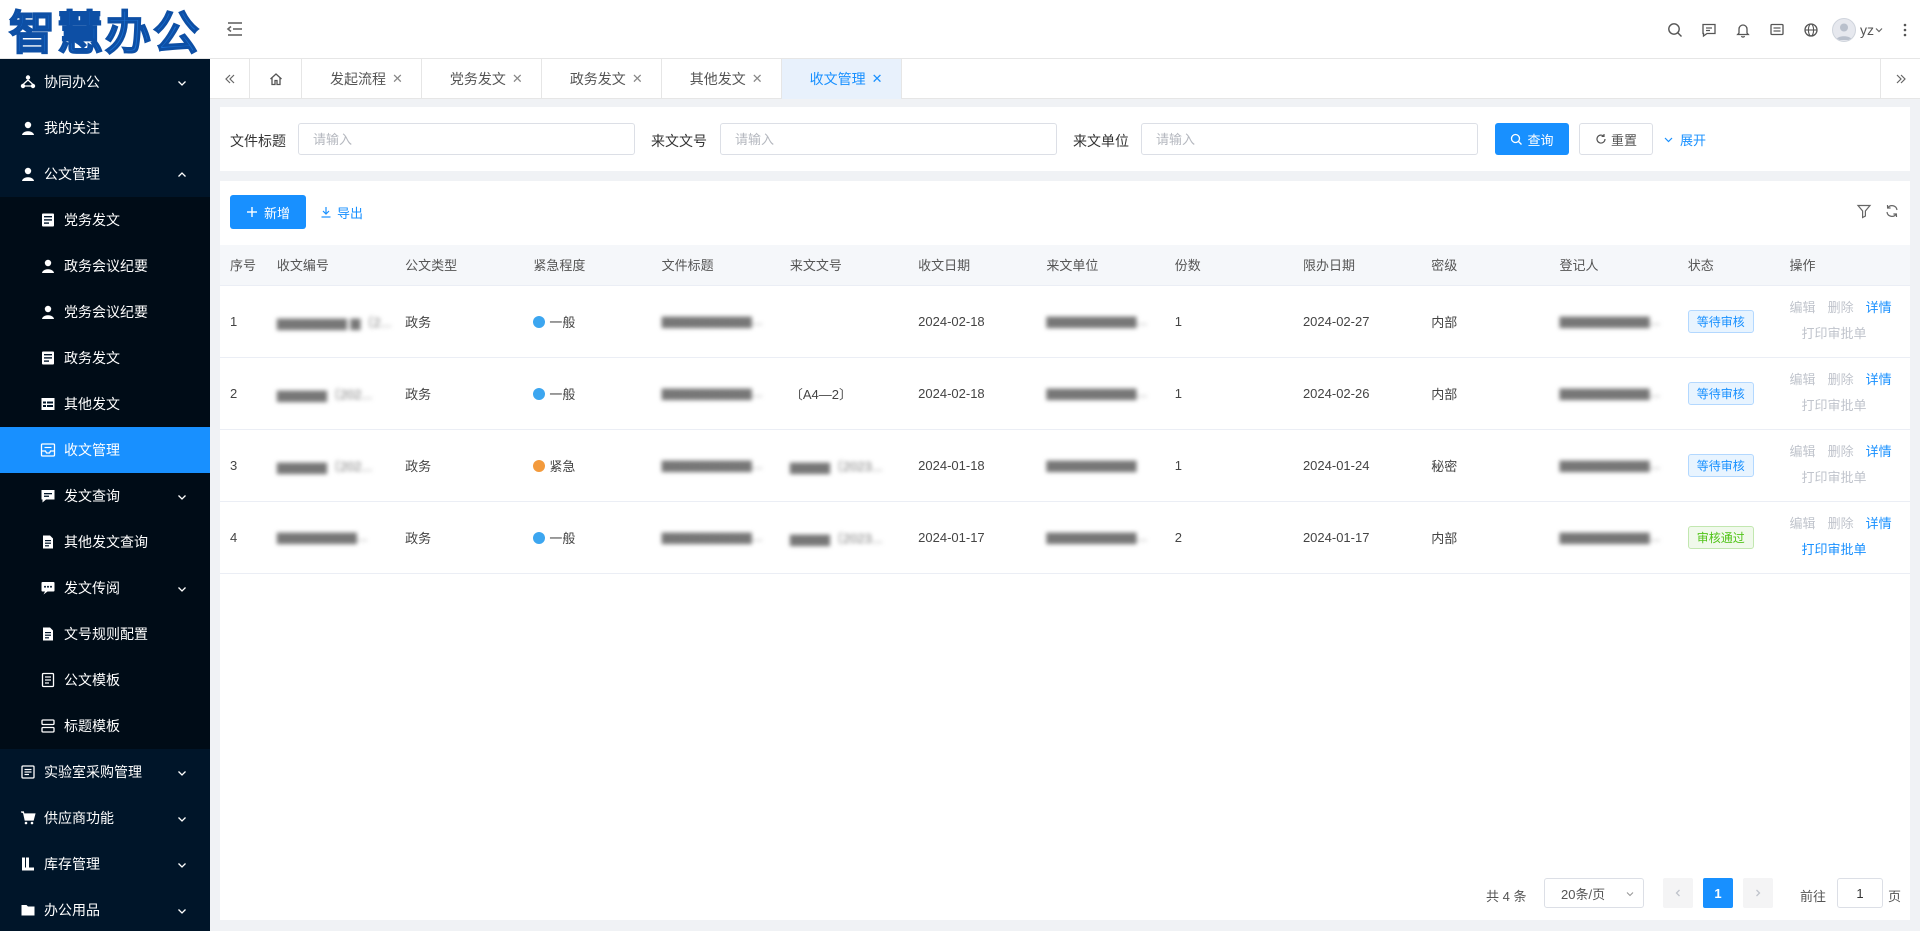 The width and height of the screenshot is (1920, 931). What do you see at coordinates (482, 79) in the screenshot?
I see `tab-1: 党务发文 ✕` at bounding box center [482, 79].